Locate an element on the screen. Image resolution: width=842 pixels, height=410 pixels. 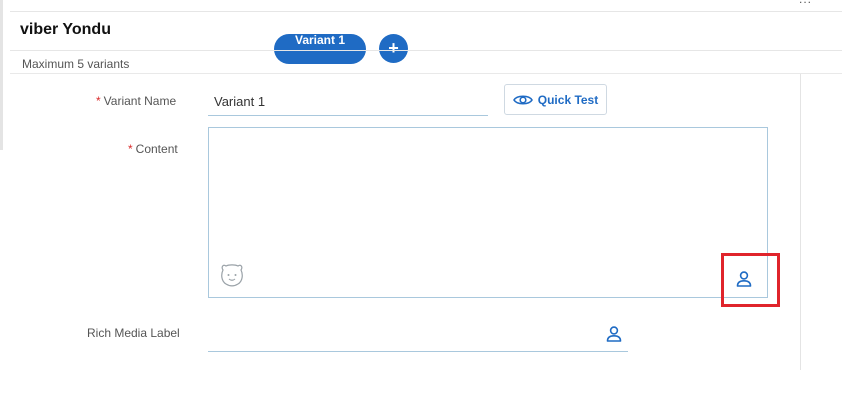
section-divider is located at coordinates (426, 73).